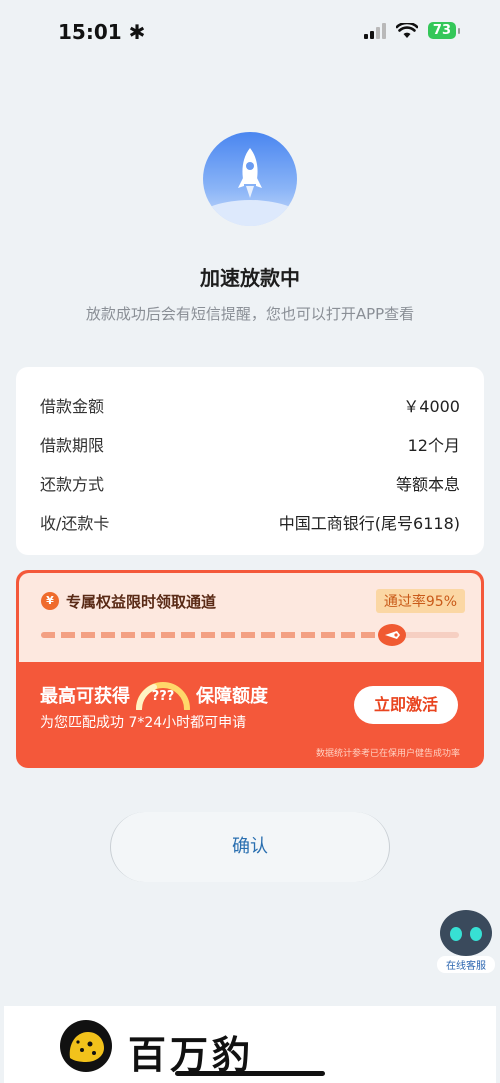 The image size is (500, 1083). I want to click on gauge-icon: ???, so click(163, 696).